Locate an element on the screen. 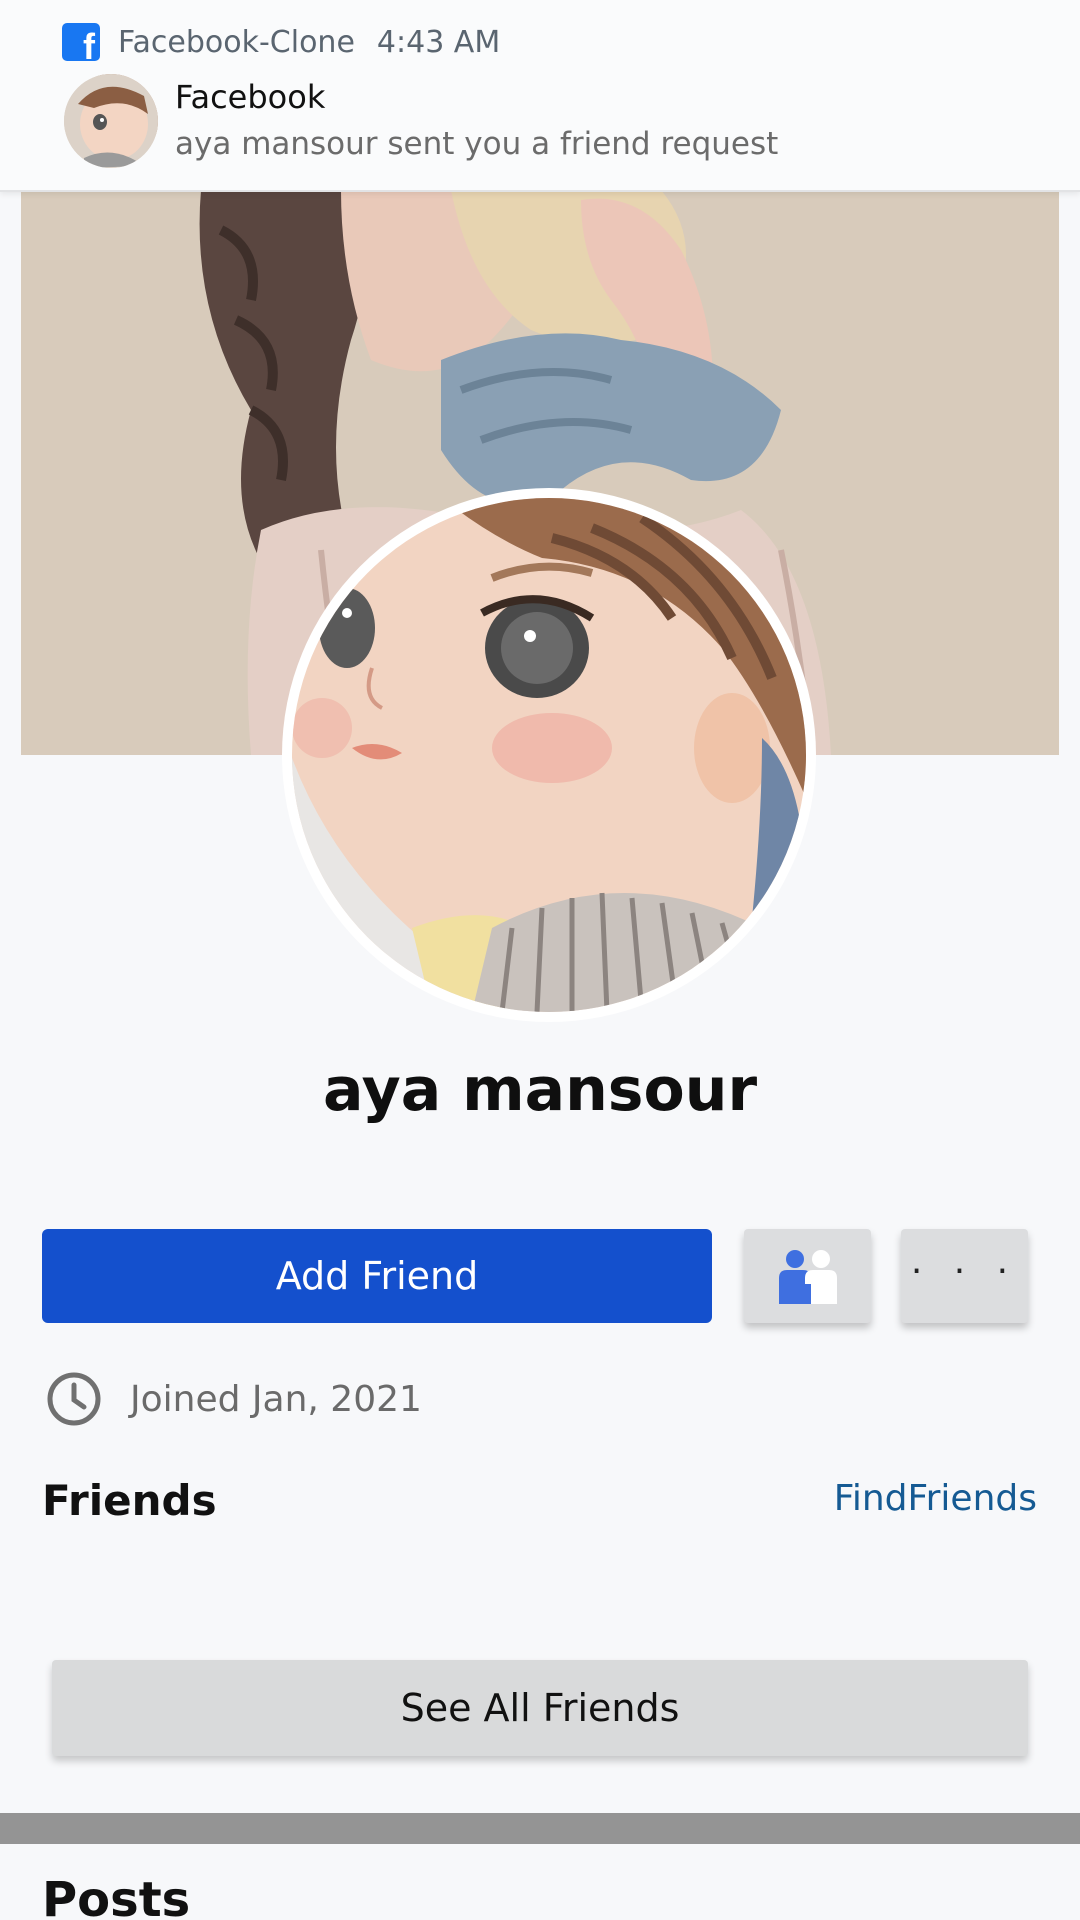  posts-section-title: Posts is located at coordinates (116, 1896).